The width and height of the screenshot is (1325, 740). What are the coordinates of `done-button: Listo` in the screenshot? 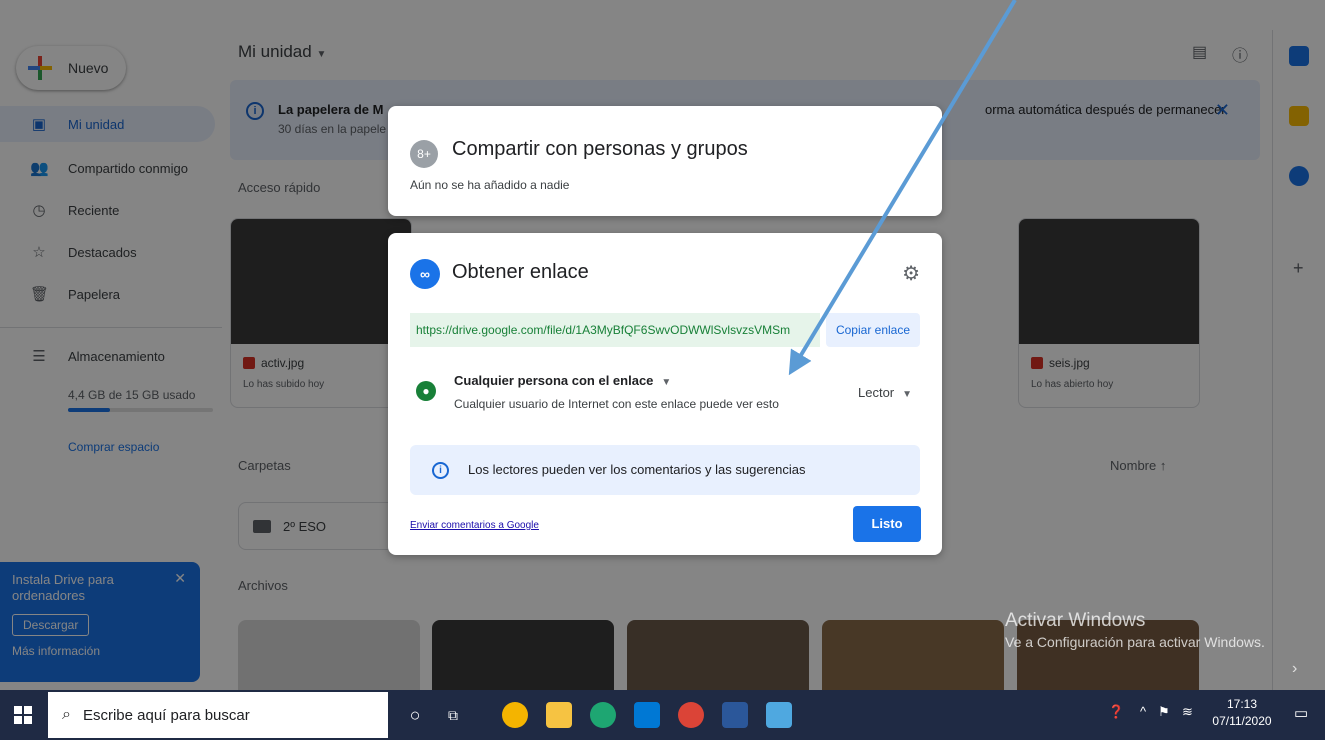 It's located at (887, 524).